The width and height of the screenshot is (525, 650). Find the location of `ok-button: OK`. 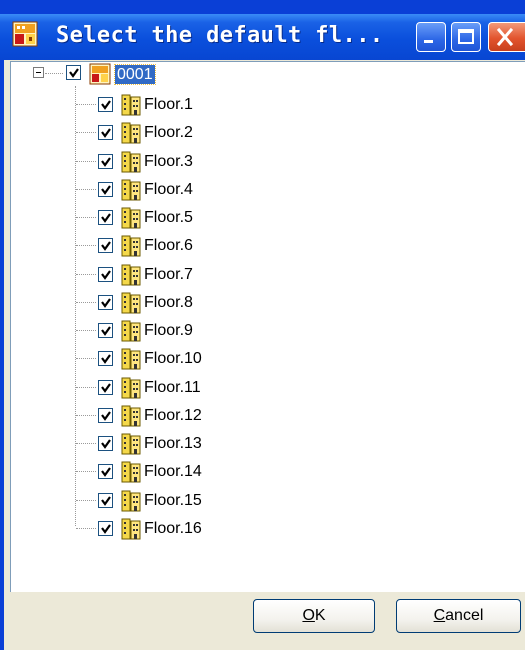

ok-button: OK is located at coordinates (314, 616).